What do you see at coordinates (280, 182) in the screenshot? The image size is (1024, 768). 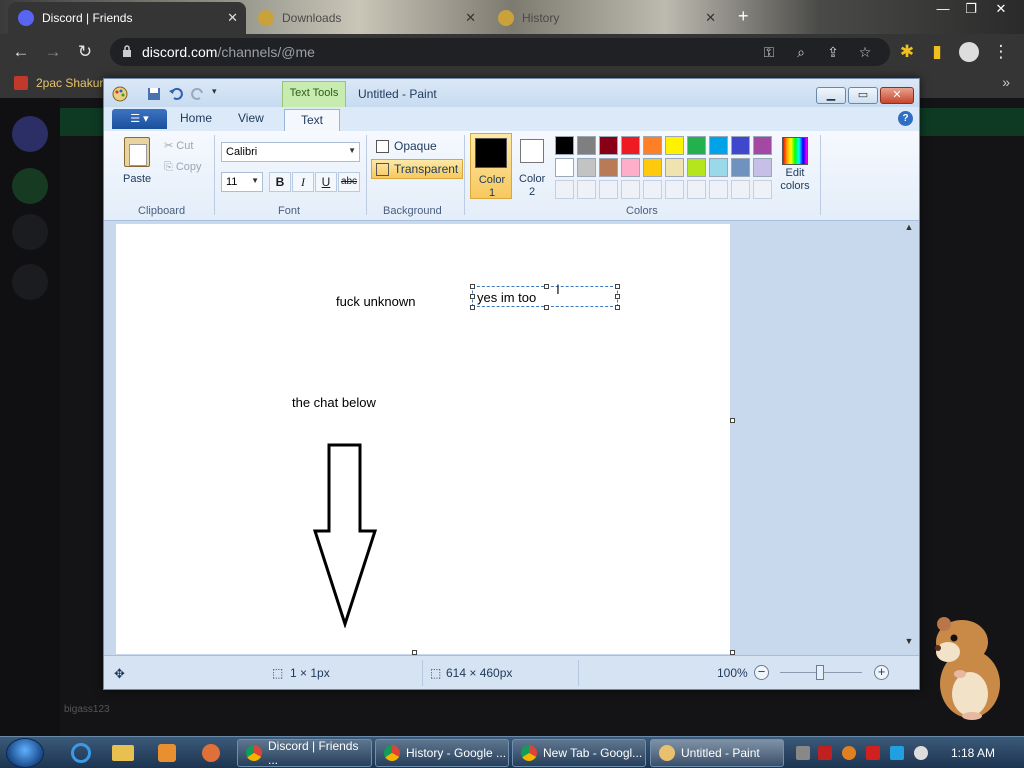 I see `bold-button: B` at bounding box center [280, 182].